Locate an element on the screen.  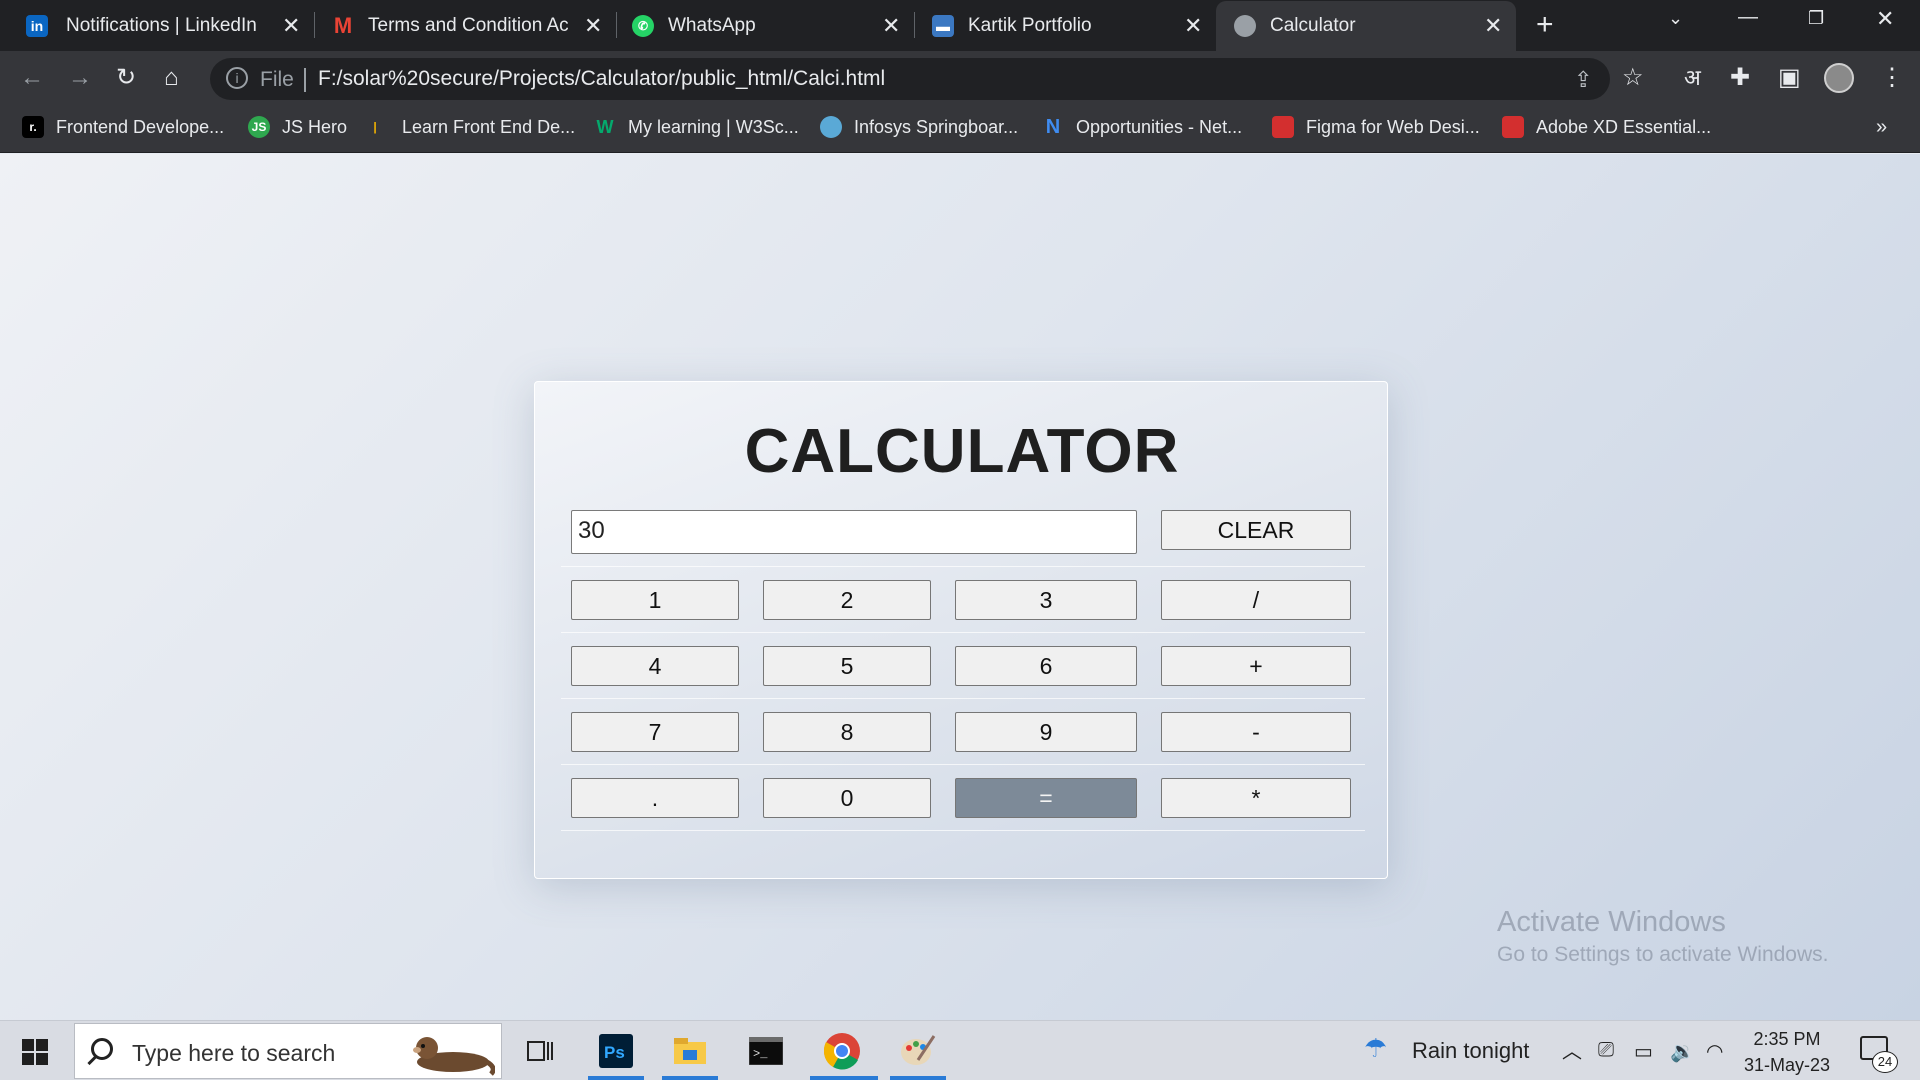
windows-start-icon is located at coordinates (35, 1052).